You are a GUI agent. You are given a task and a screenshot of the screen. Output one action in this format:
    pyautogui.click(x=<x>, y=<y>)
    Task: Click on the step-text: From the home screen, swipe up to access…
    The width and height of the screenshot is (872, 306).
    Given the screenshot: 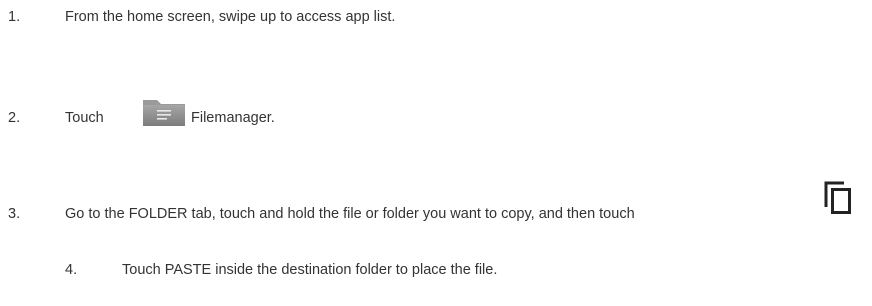 What is the action you would take?
    pyautogui.click(x=230, y=17)
    